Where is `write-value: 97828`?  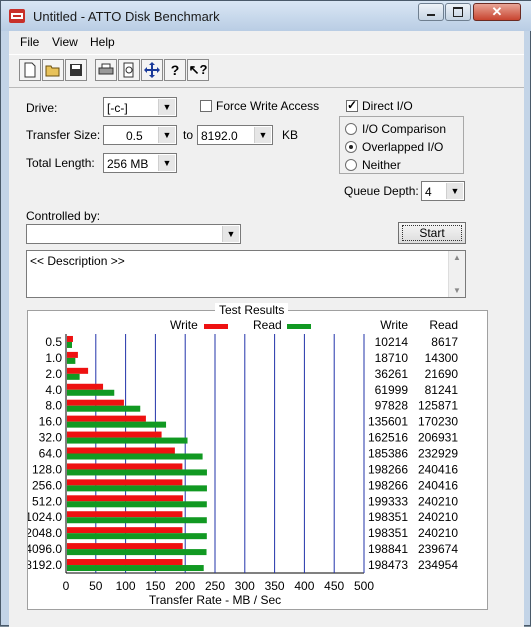
write-value: 97828 is located at coordinates (392, 406).